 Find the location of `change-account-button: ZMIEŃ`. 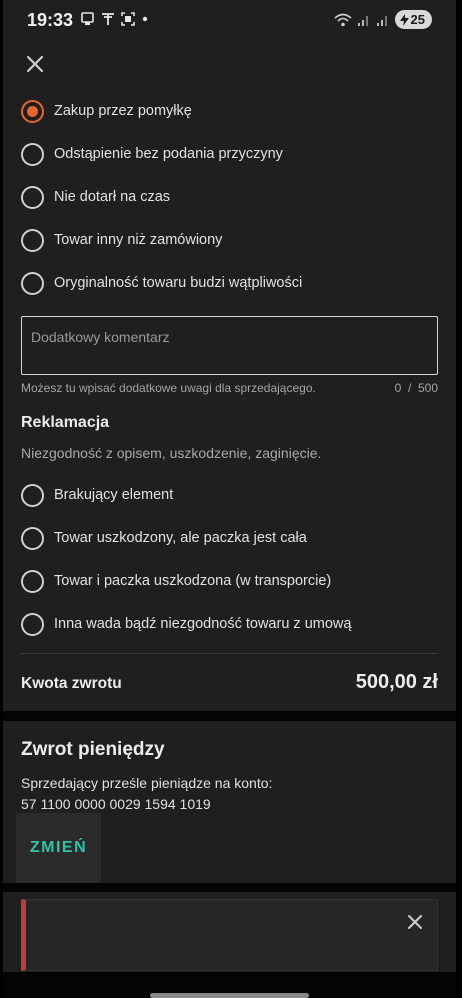

change-account-button: ZMIEŃ is located at coordinates (58, 848).